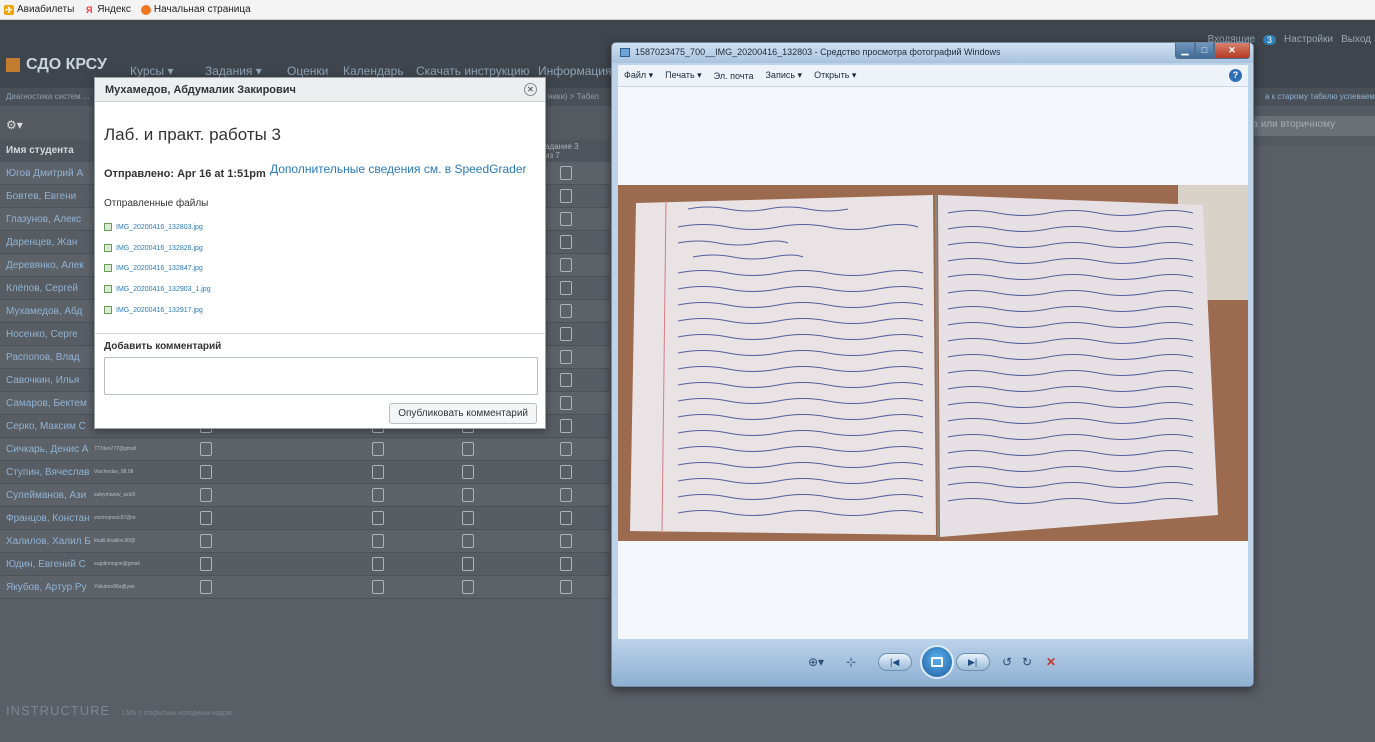 The width and height of the screenshot is (1375, 742). Describe the element at coordinates (39, 9) in the screenshot. I see `bookmark-aviabilety: ✈ Авиабилеты` at that location.